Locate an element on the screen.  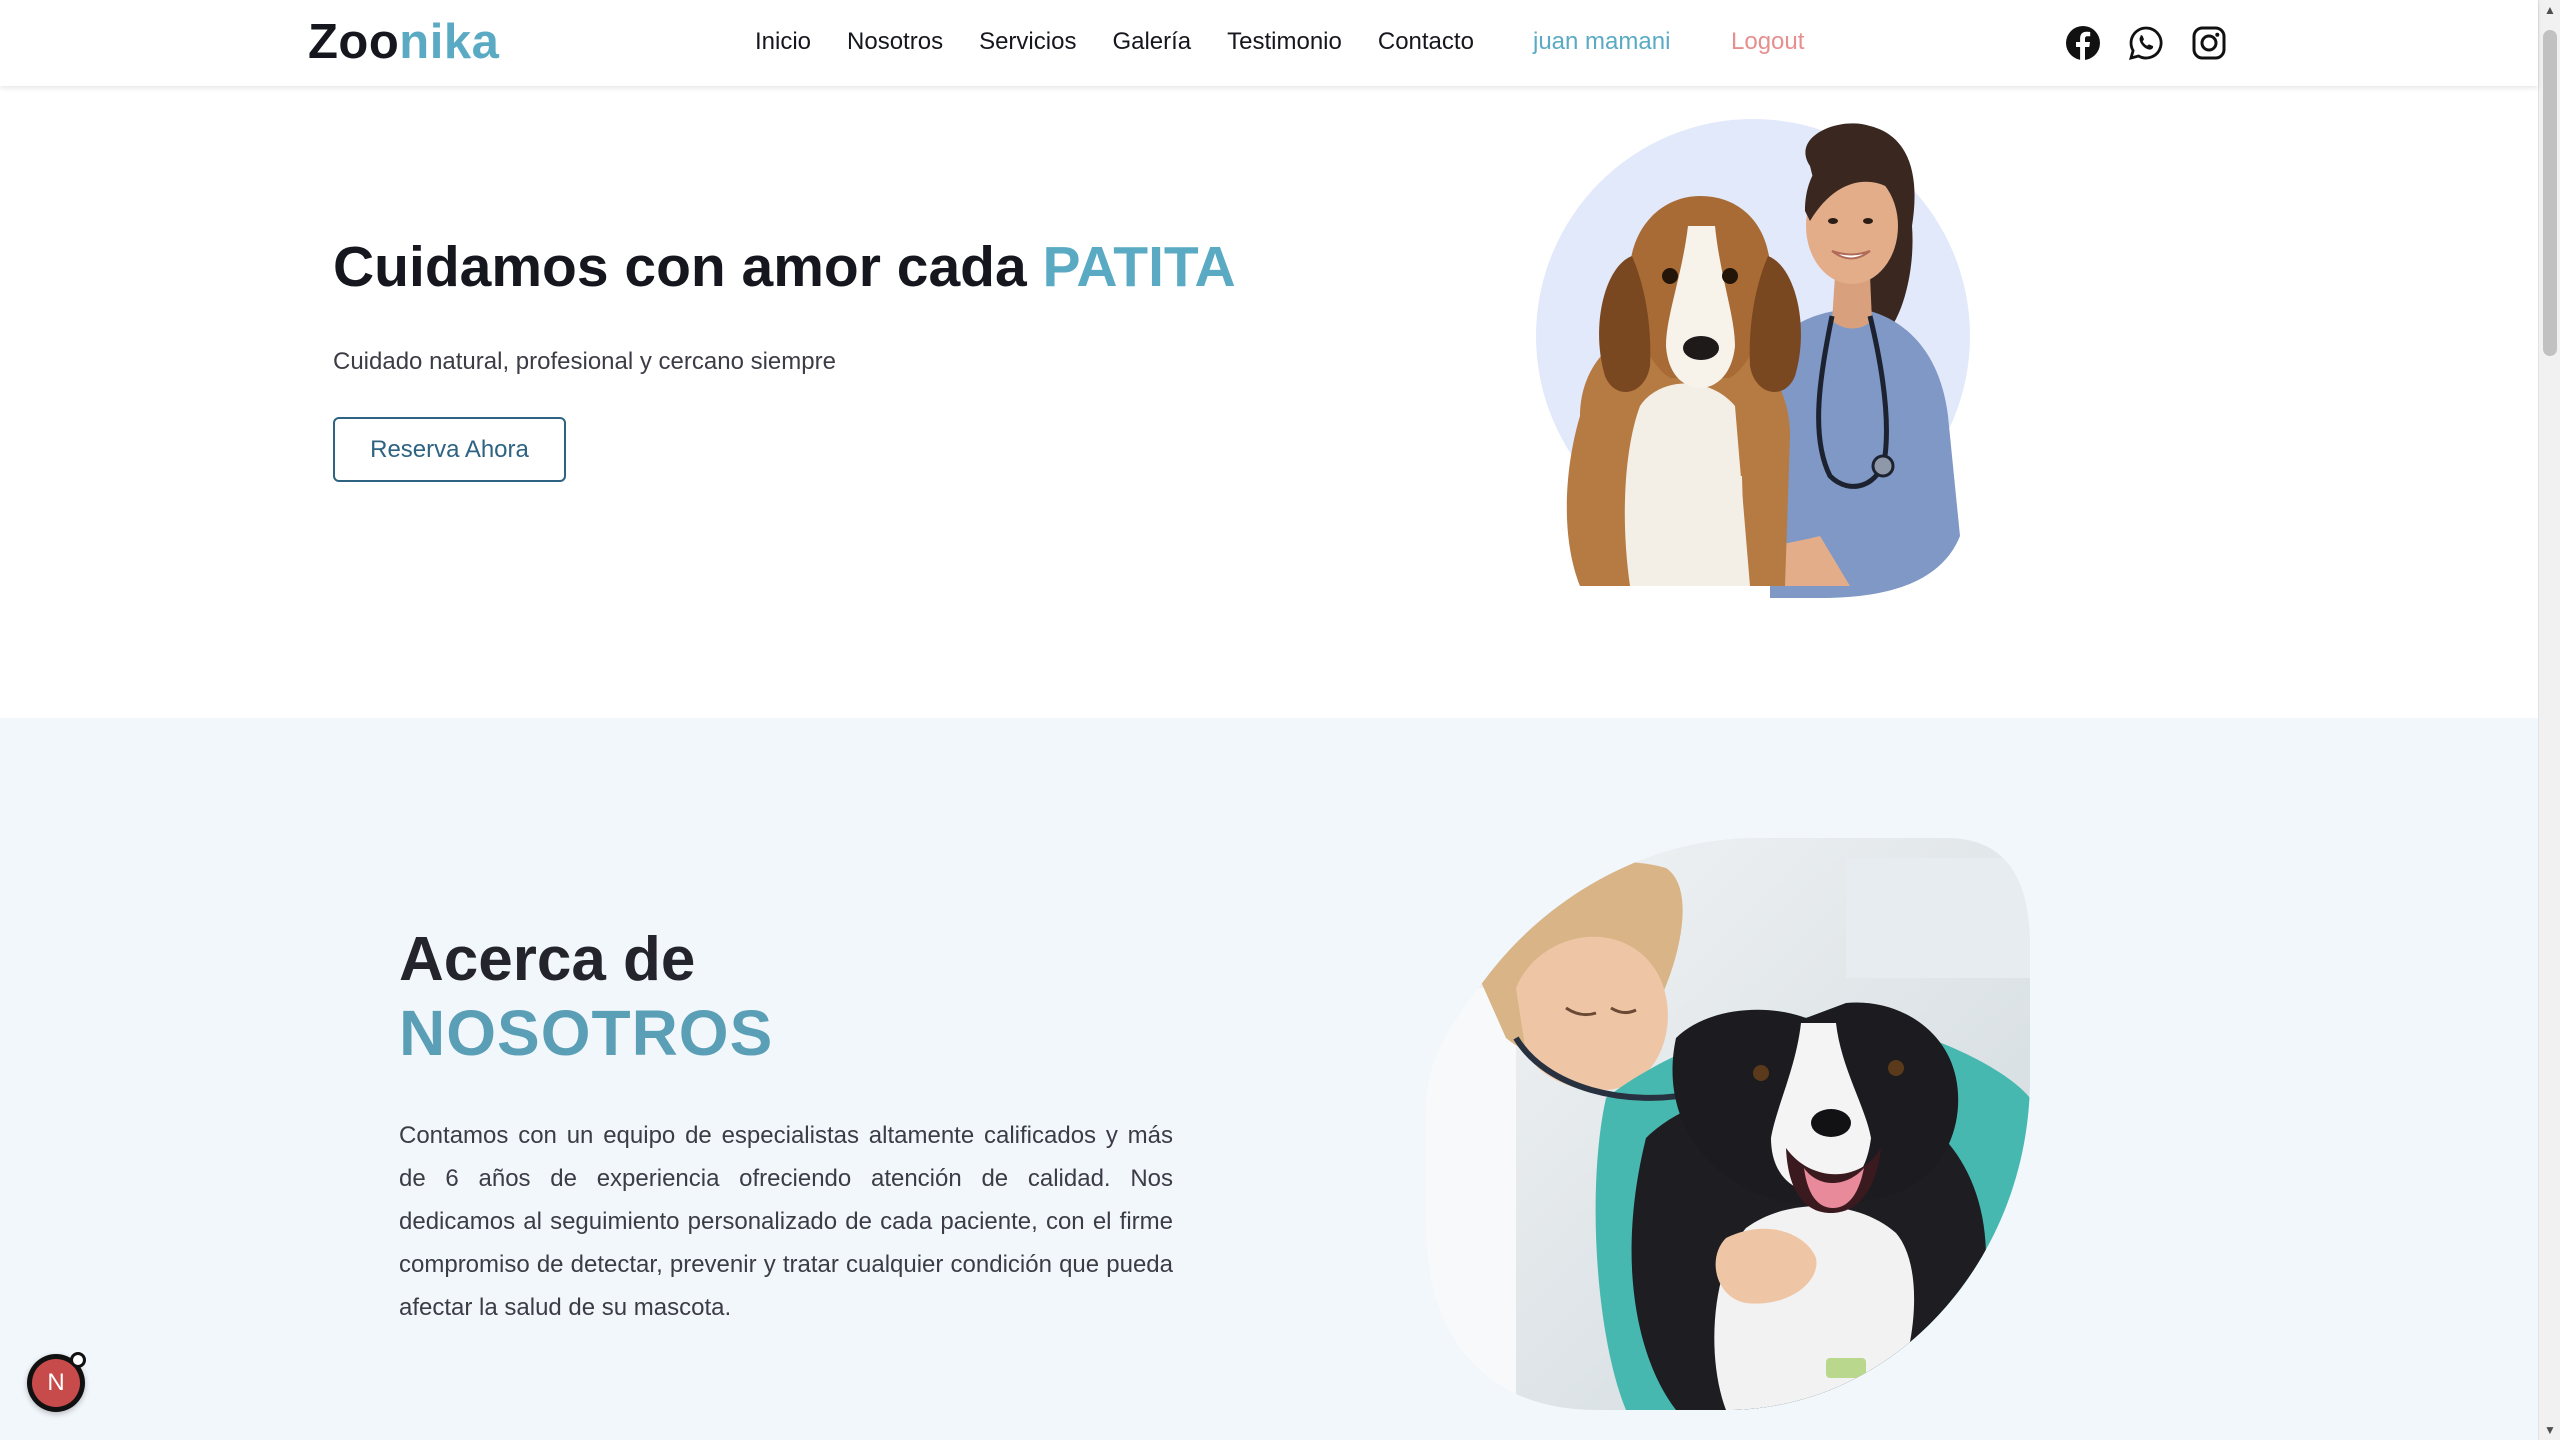
brand-logo: Zoonika is located at coordinates (403, 42).